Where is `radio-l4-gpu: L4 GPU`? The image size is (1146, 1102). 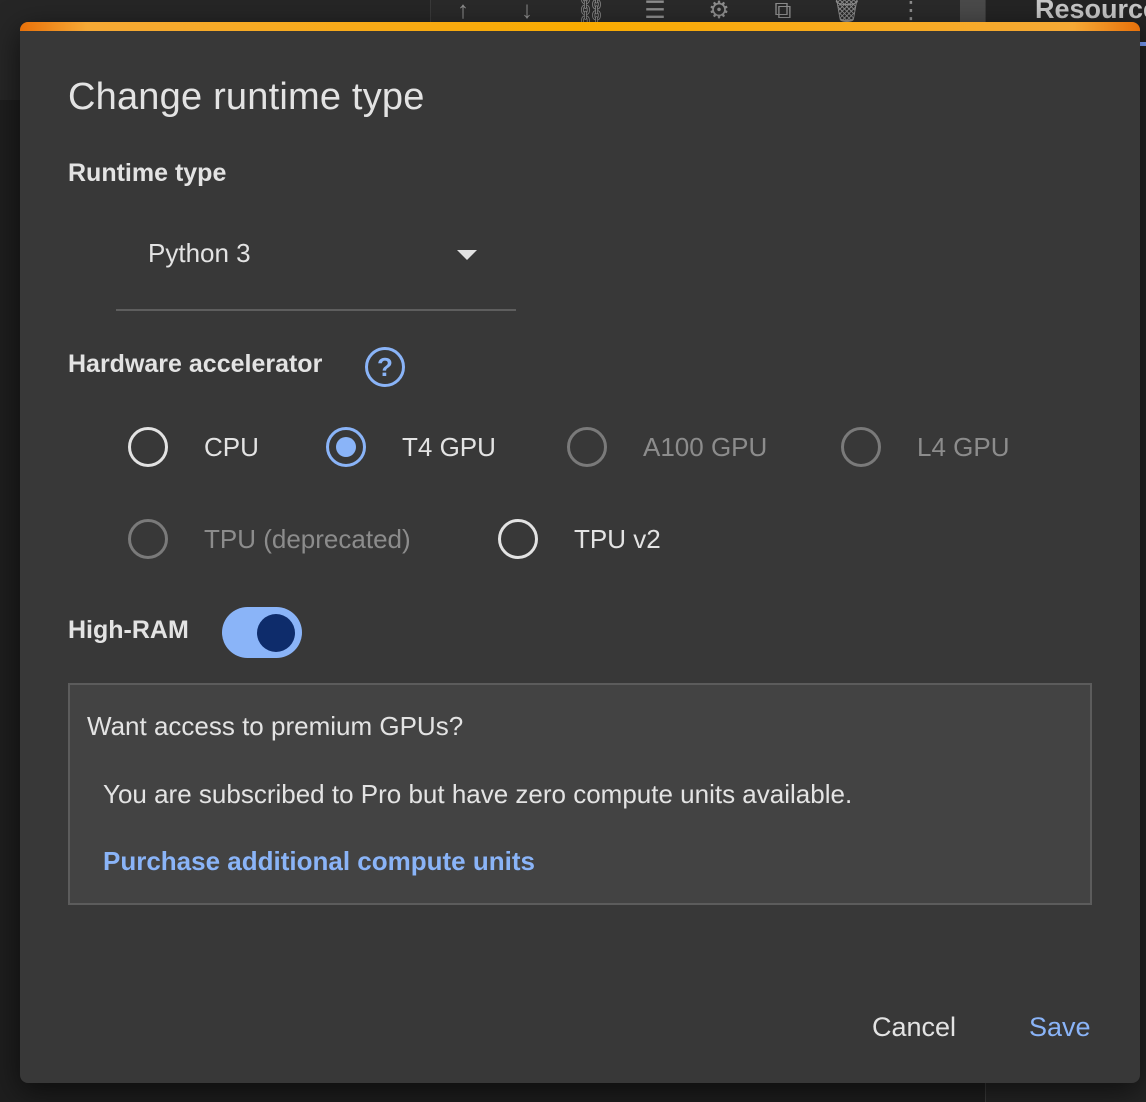 radio-l4-gpu: L4 GPU is located at coordinates (925, 447).